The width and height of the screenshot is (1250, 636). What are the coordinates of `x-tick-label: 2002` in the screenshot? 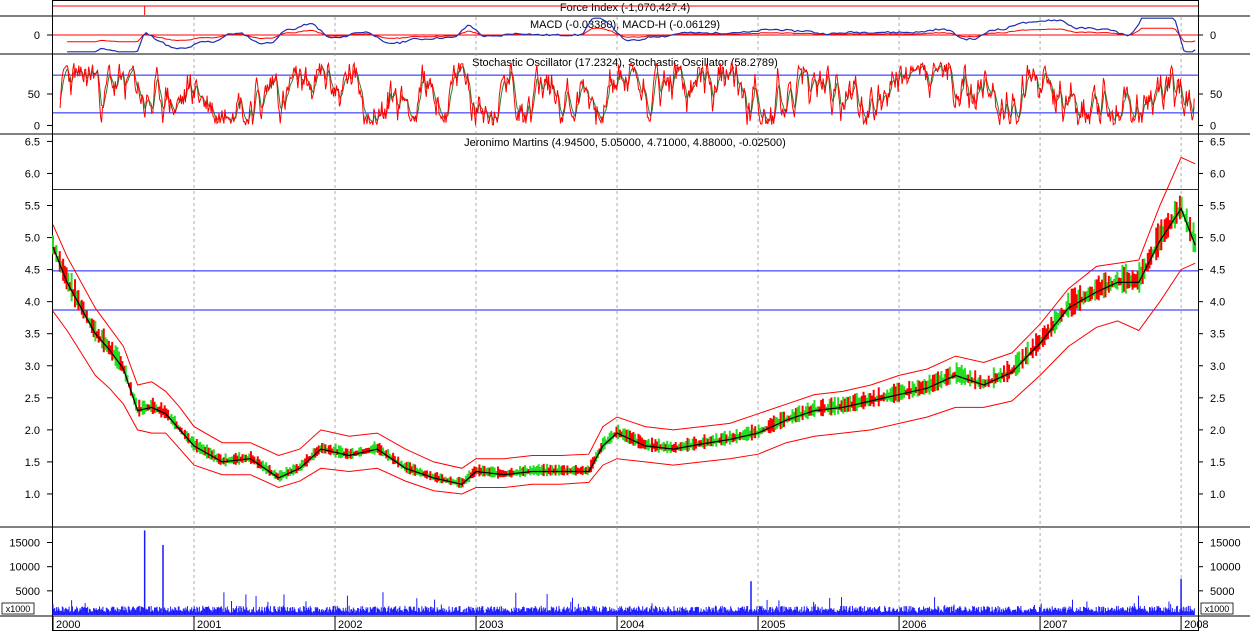 It's located at (350, 625).